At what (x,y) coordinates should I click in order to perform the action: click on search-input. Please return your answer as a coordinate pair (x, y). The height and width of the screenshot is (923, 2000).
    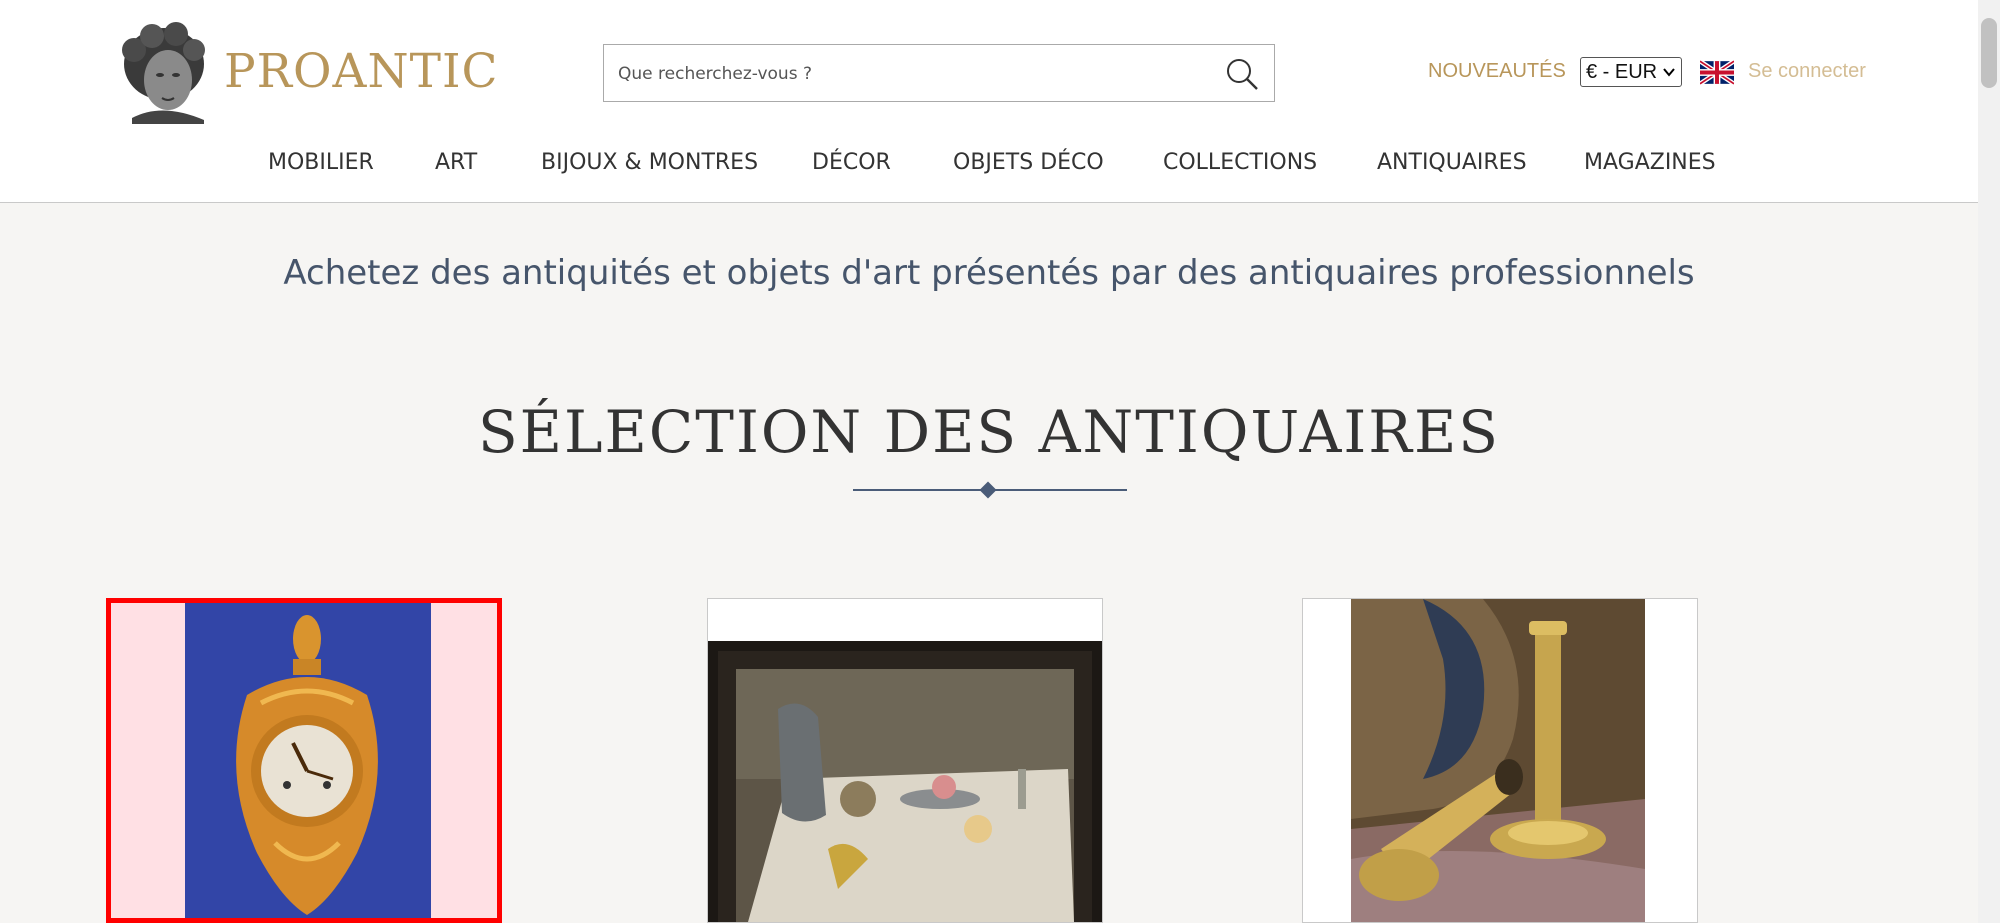
    Looking at the image, I should click on (908, 74).